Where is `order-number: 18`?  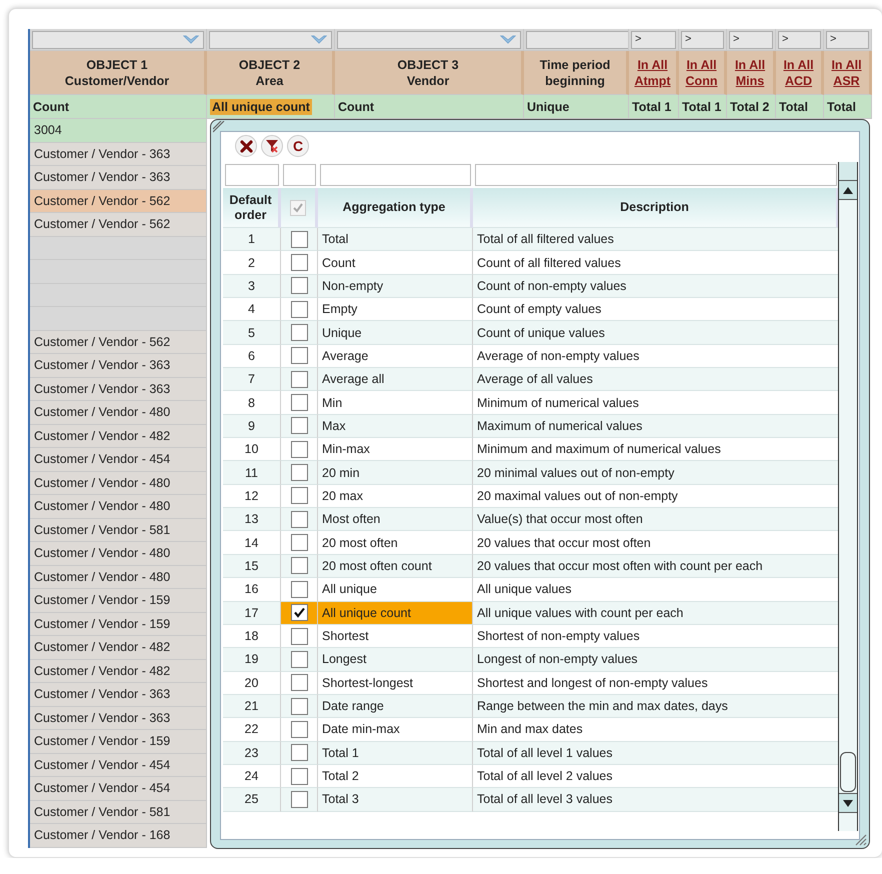 order-number: 18 is located at coordinates (251, 636).